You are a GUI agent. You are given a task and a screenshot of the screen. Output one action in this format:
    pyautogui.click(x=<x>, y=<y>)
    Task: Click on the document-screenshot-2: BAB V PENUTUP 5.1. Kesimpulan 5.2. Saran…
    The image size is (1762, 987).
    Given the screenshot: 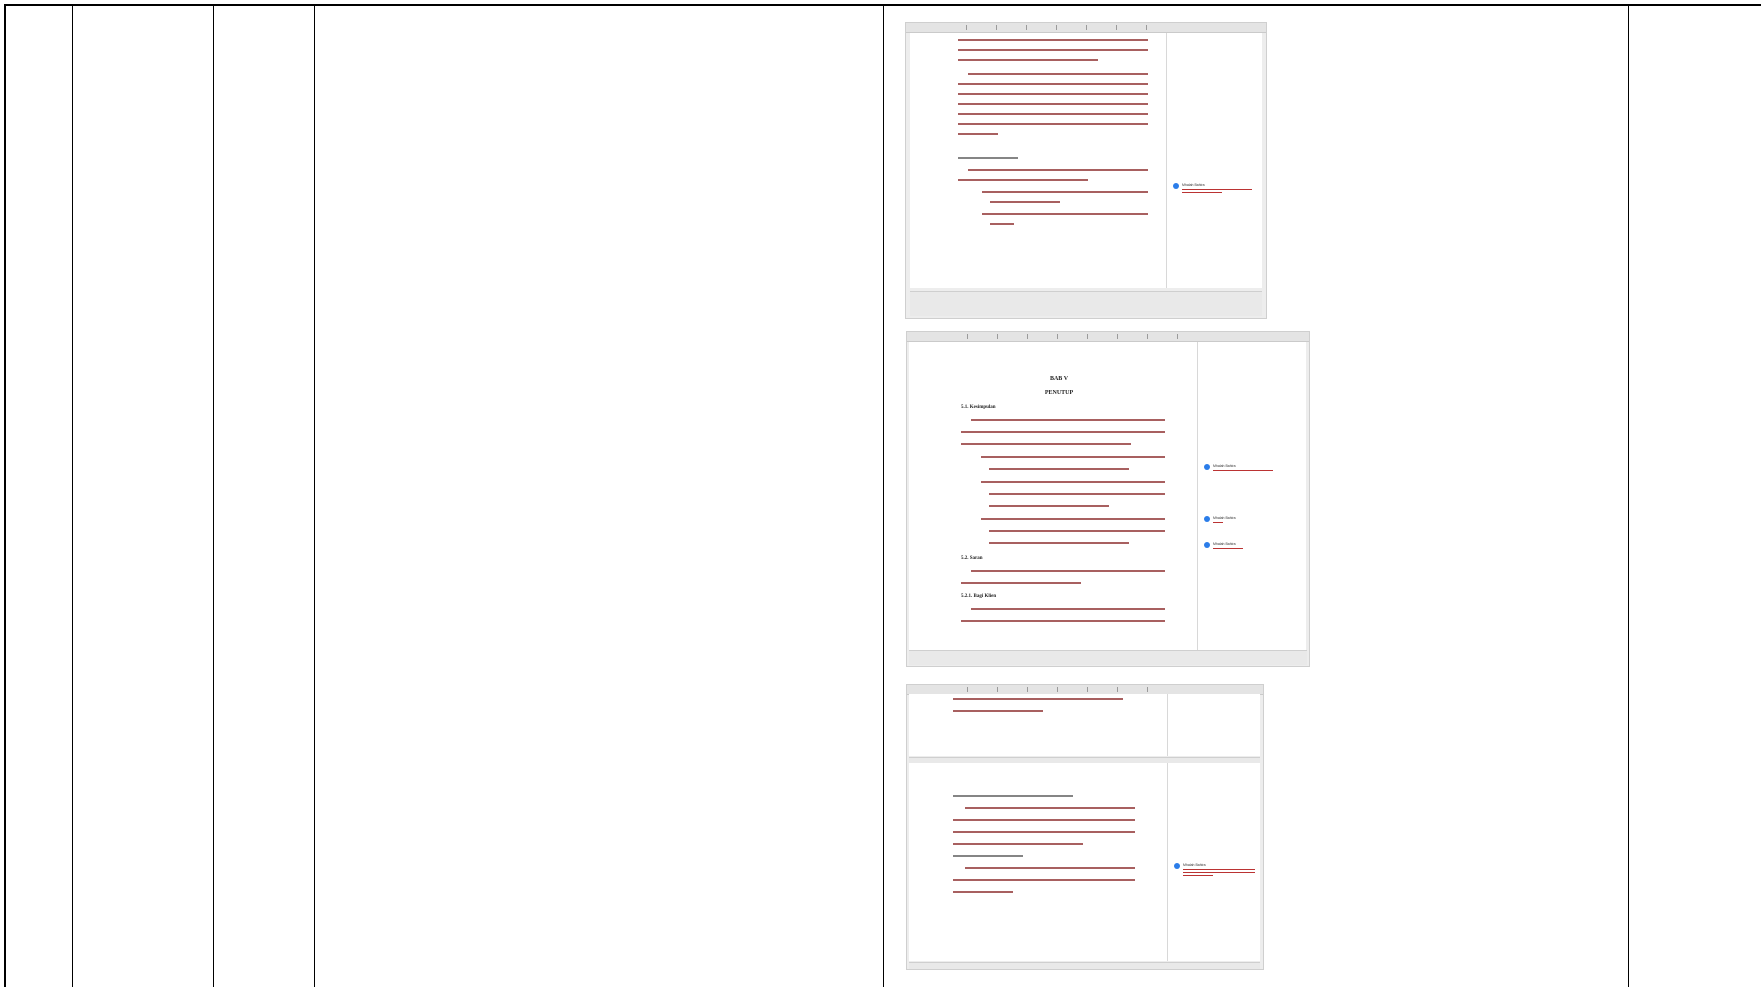 What is the action you would take?
    pyautogui.click(x=1108, y=499)
    